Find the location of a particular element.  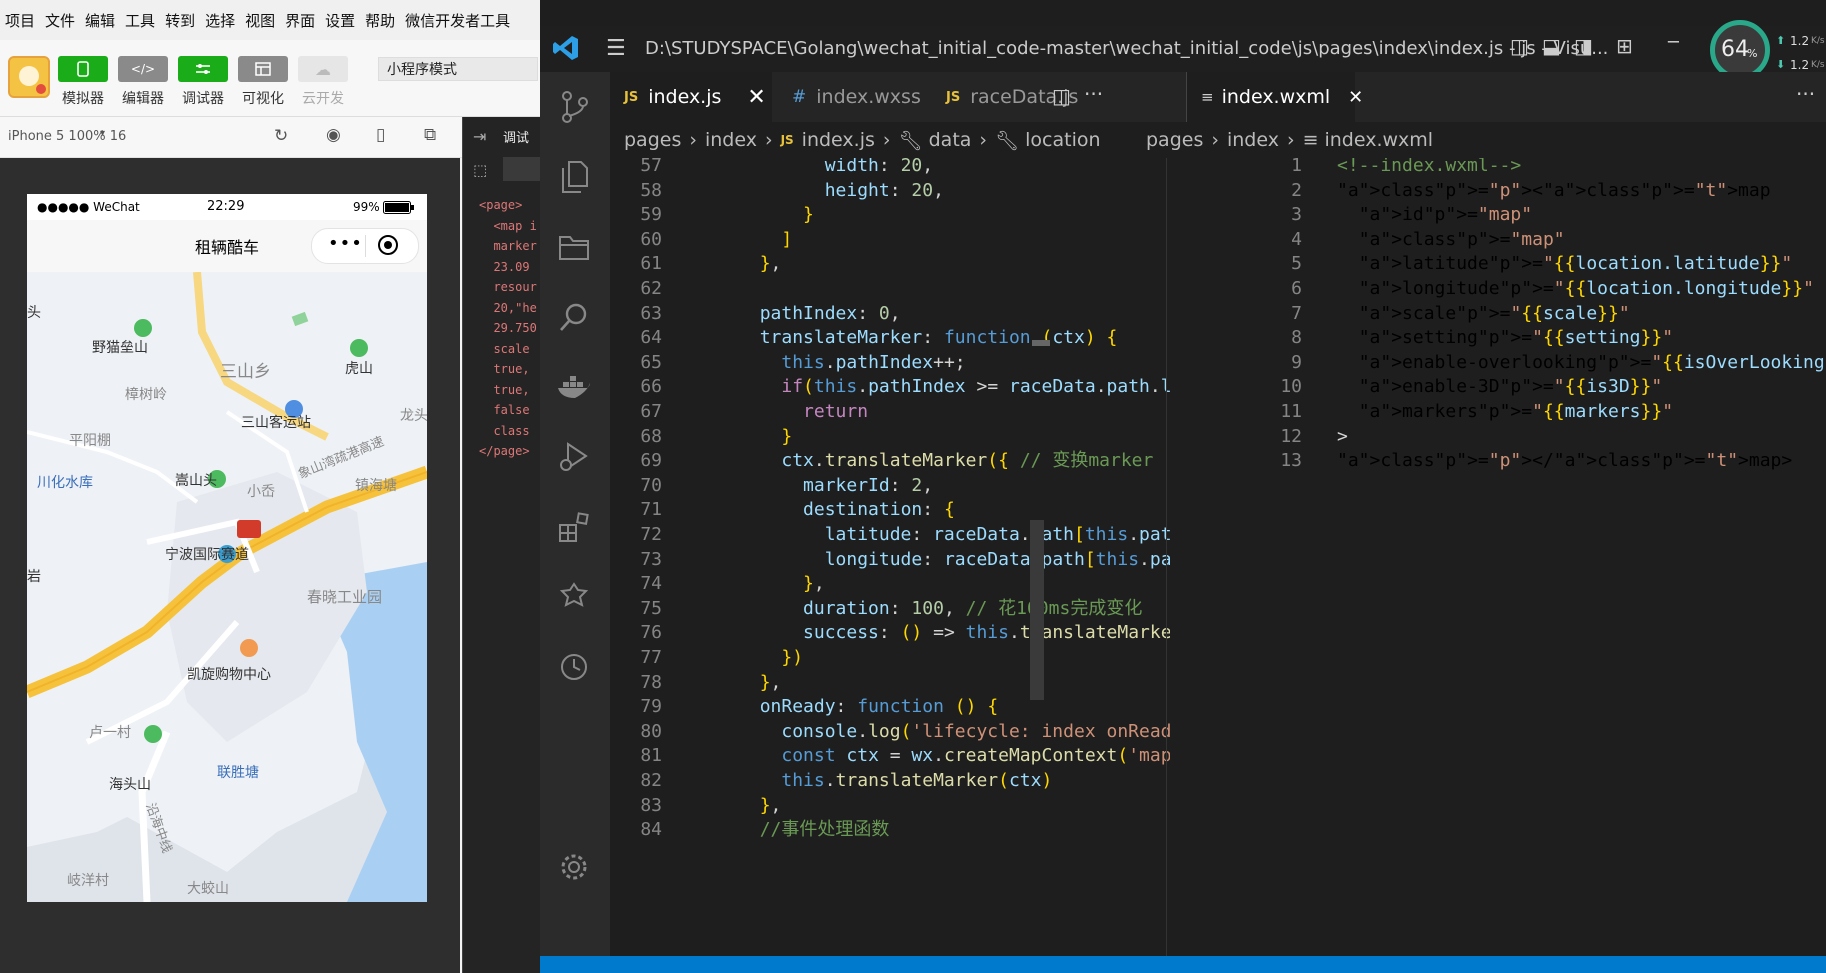

wrench-icon: 🔧︎ is located at coordinates (1007, 140).